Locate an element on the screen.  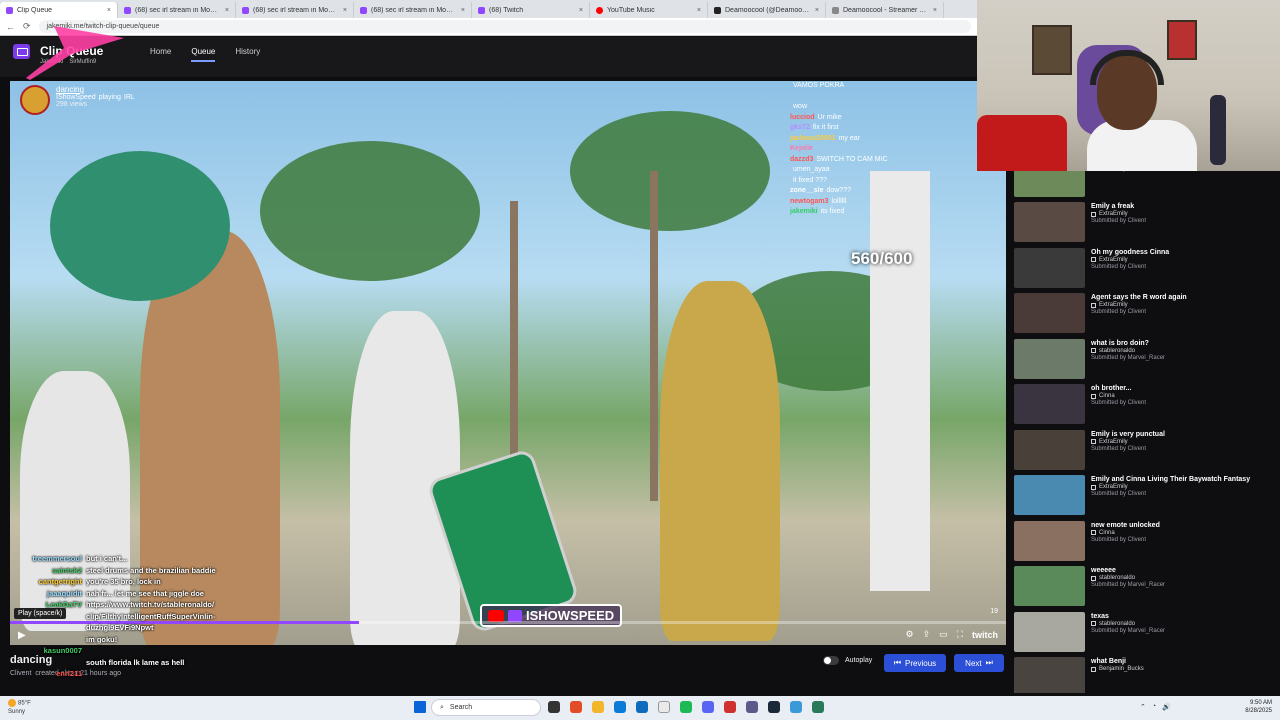
browser-tab: Deamoocool (@Deamoocool) / X × is located at coordinates (767, 10).